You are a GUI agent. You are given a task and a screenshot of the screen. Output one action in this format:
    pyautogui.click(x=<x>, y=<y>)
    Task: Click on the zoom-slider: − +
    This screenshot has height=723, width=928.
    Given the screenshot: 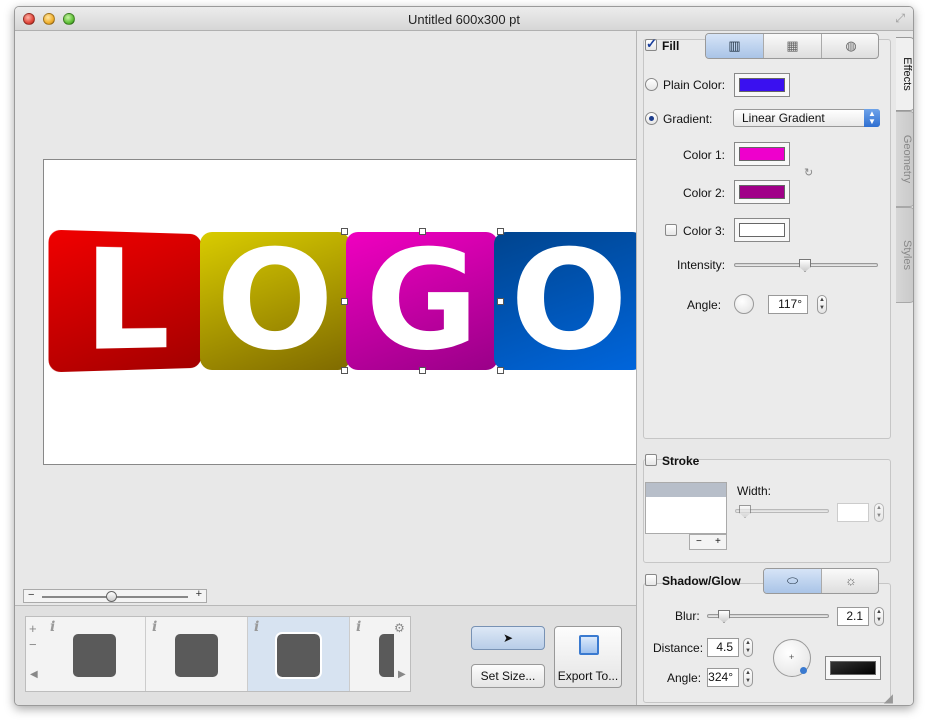 What is the action you would take?
    pyautogui.click(x=115, y=595)
    